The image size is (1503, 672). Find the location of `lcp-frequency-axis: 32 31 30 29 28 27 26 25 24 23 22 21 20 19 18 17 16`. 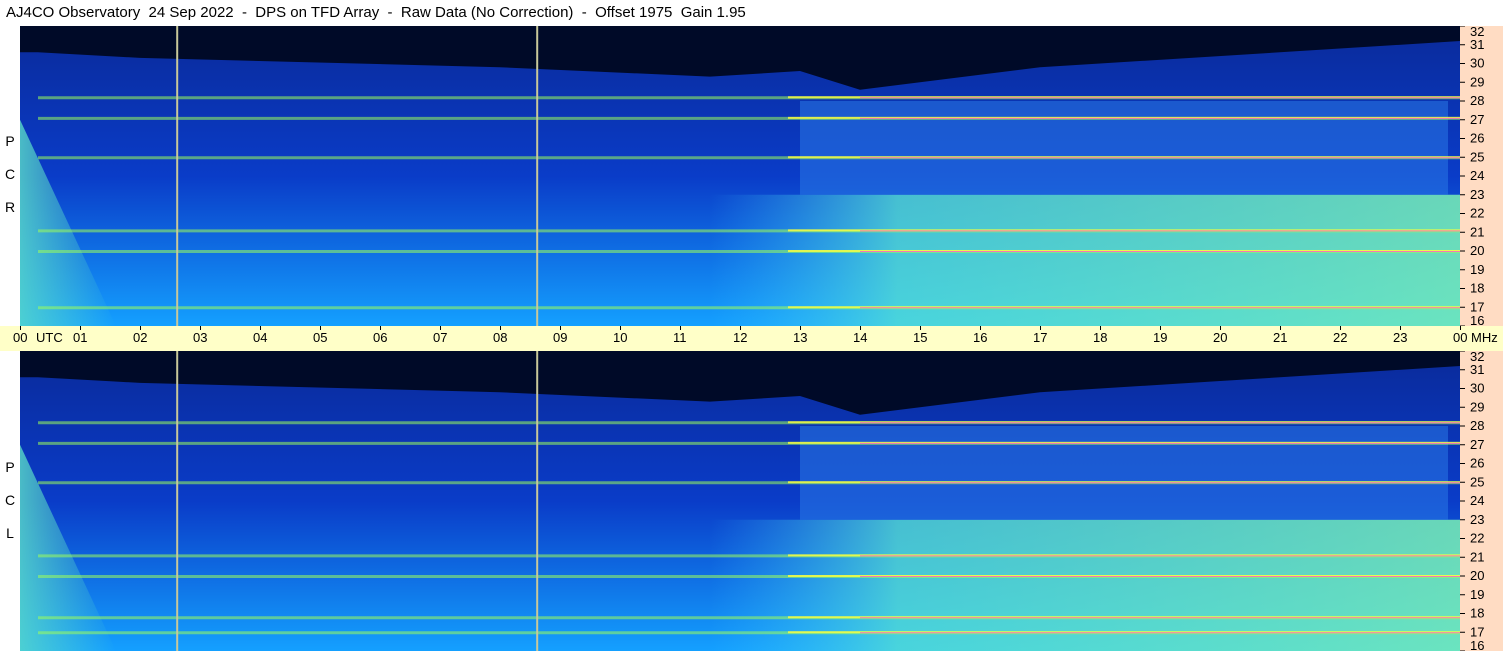

lcp-frequency-axis: 32 31 30 29 28 27 26 25 24 23 22 21 20 19 18 17 16 is located at coordinates (1481, 501).